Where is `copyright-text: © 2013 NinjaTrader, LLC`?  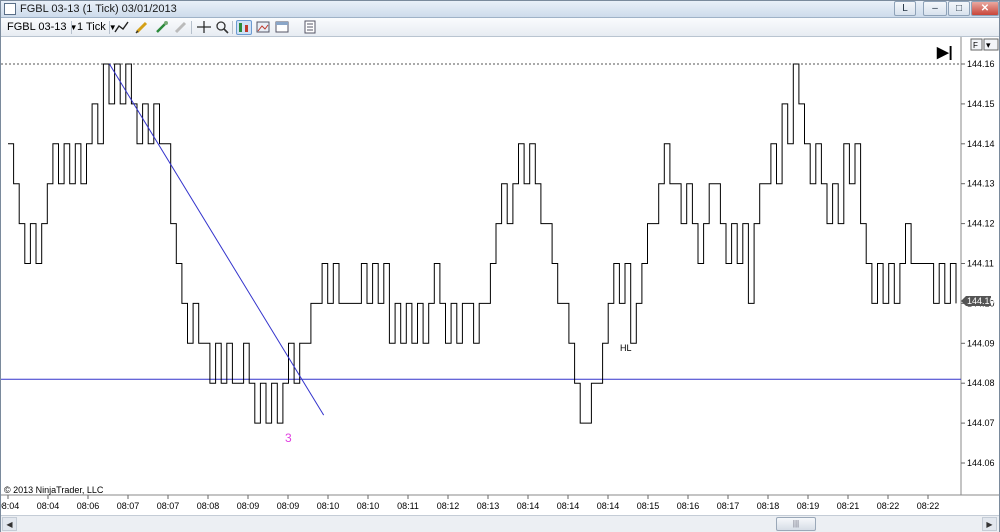 copyright-text: © 2013 NinjaTrader, LLC is located at coordinates (54, 490).